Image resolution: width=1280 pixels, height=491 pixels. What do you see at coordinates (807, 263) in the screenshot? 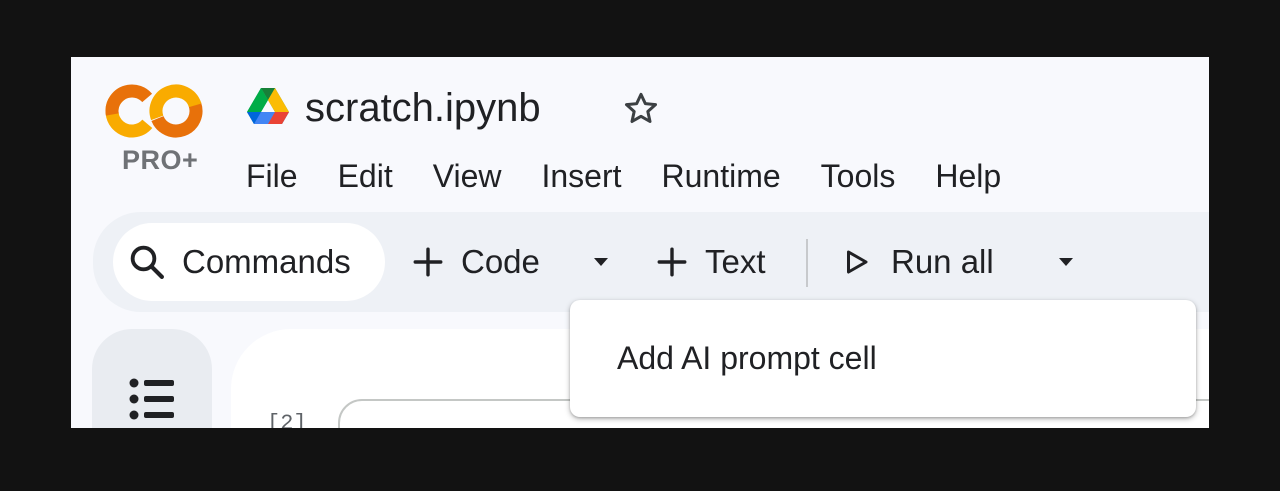
I see `toolbar-divider` at bounding box center [807, 263].